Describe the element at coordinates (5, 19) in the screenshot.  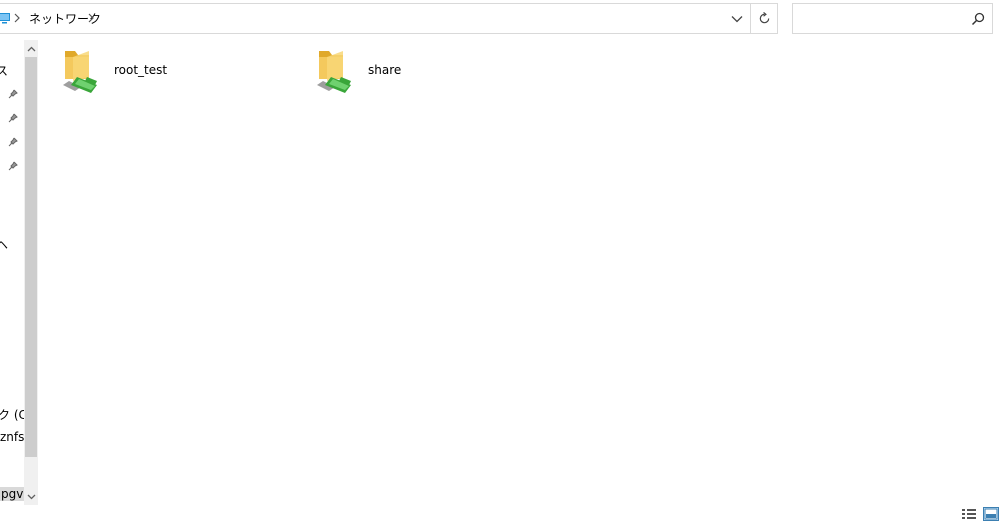
I see `pc-icon` at that location.